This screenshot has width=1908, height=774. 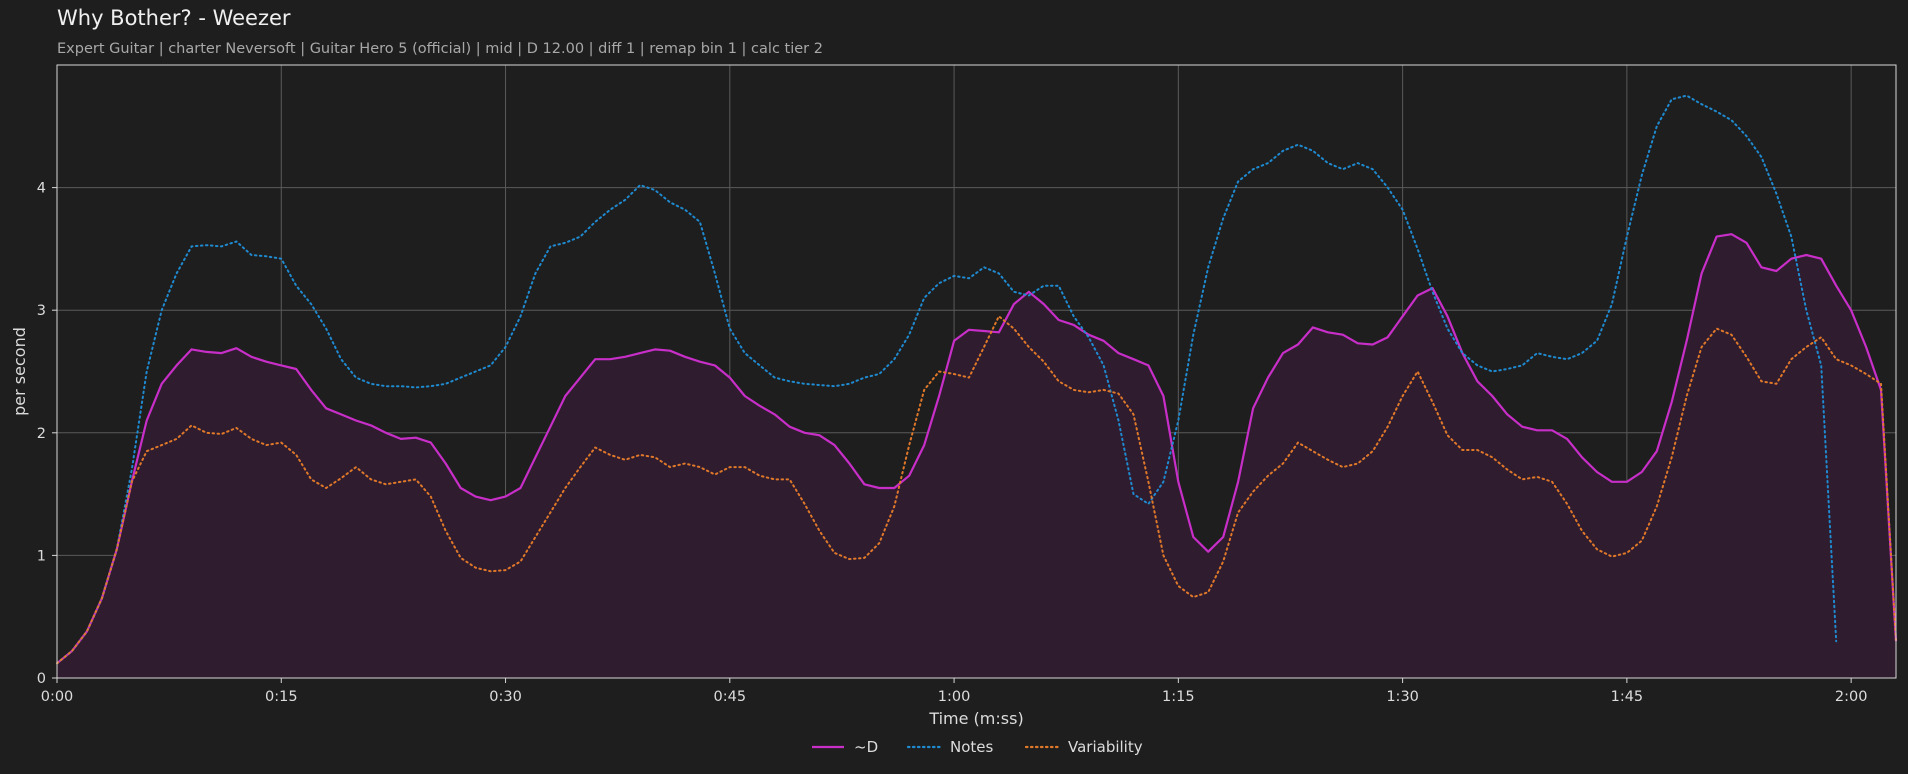 I want to click on x-tick-label: 1:45, so click(x=1627, y=697).